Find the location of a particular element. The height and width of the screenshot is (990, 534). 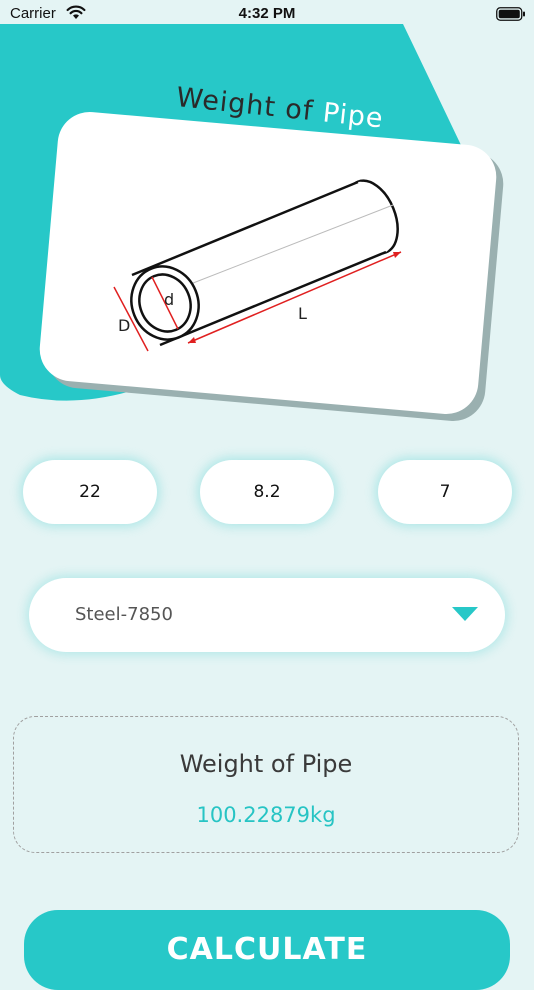

battery-icon is located at coordinates (510, 14).